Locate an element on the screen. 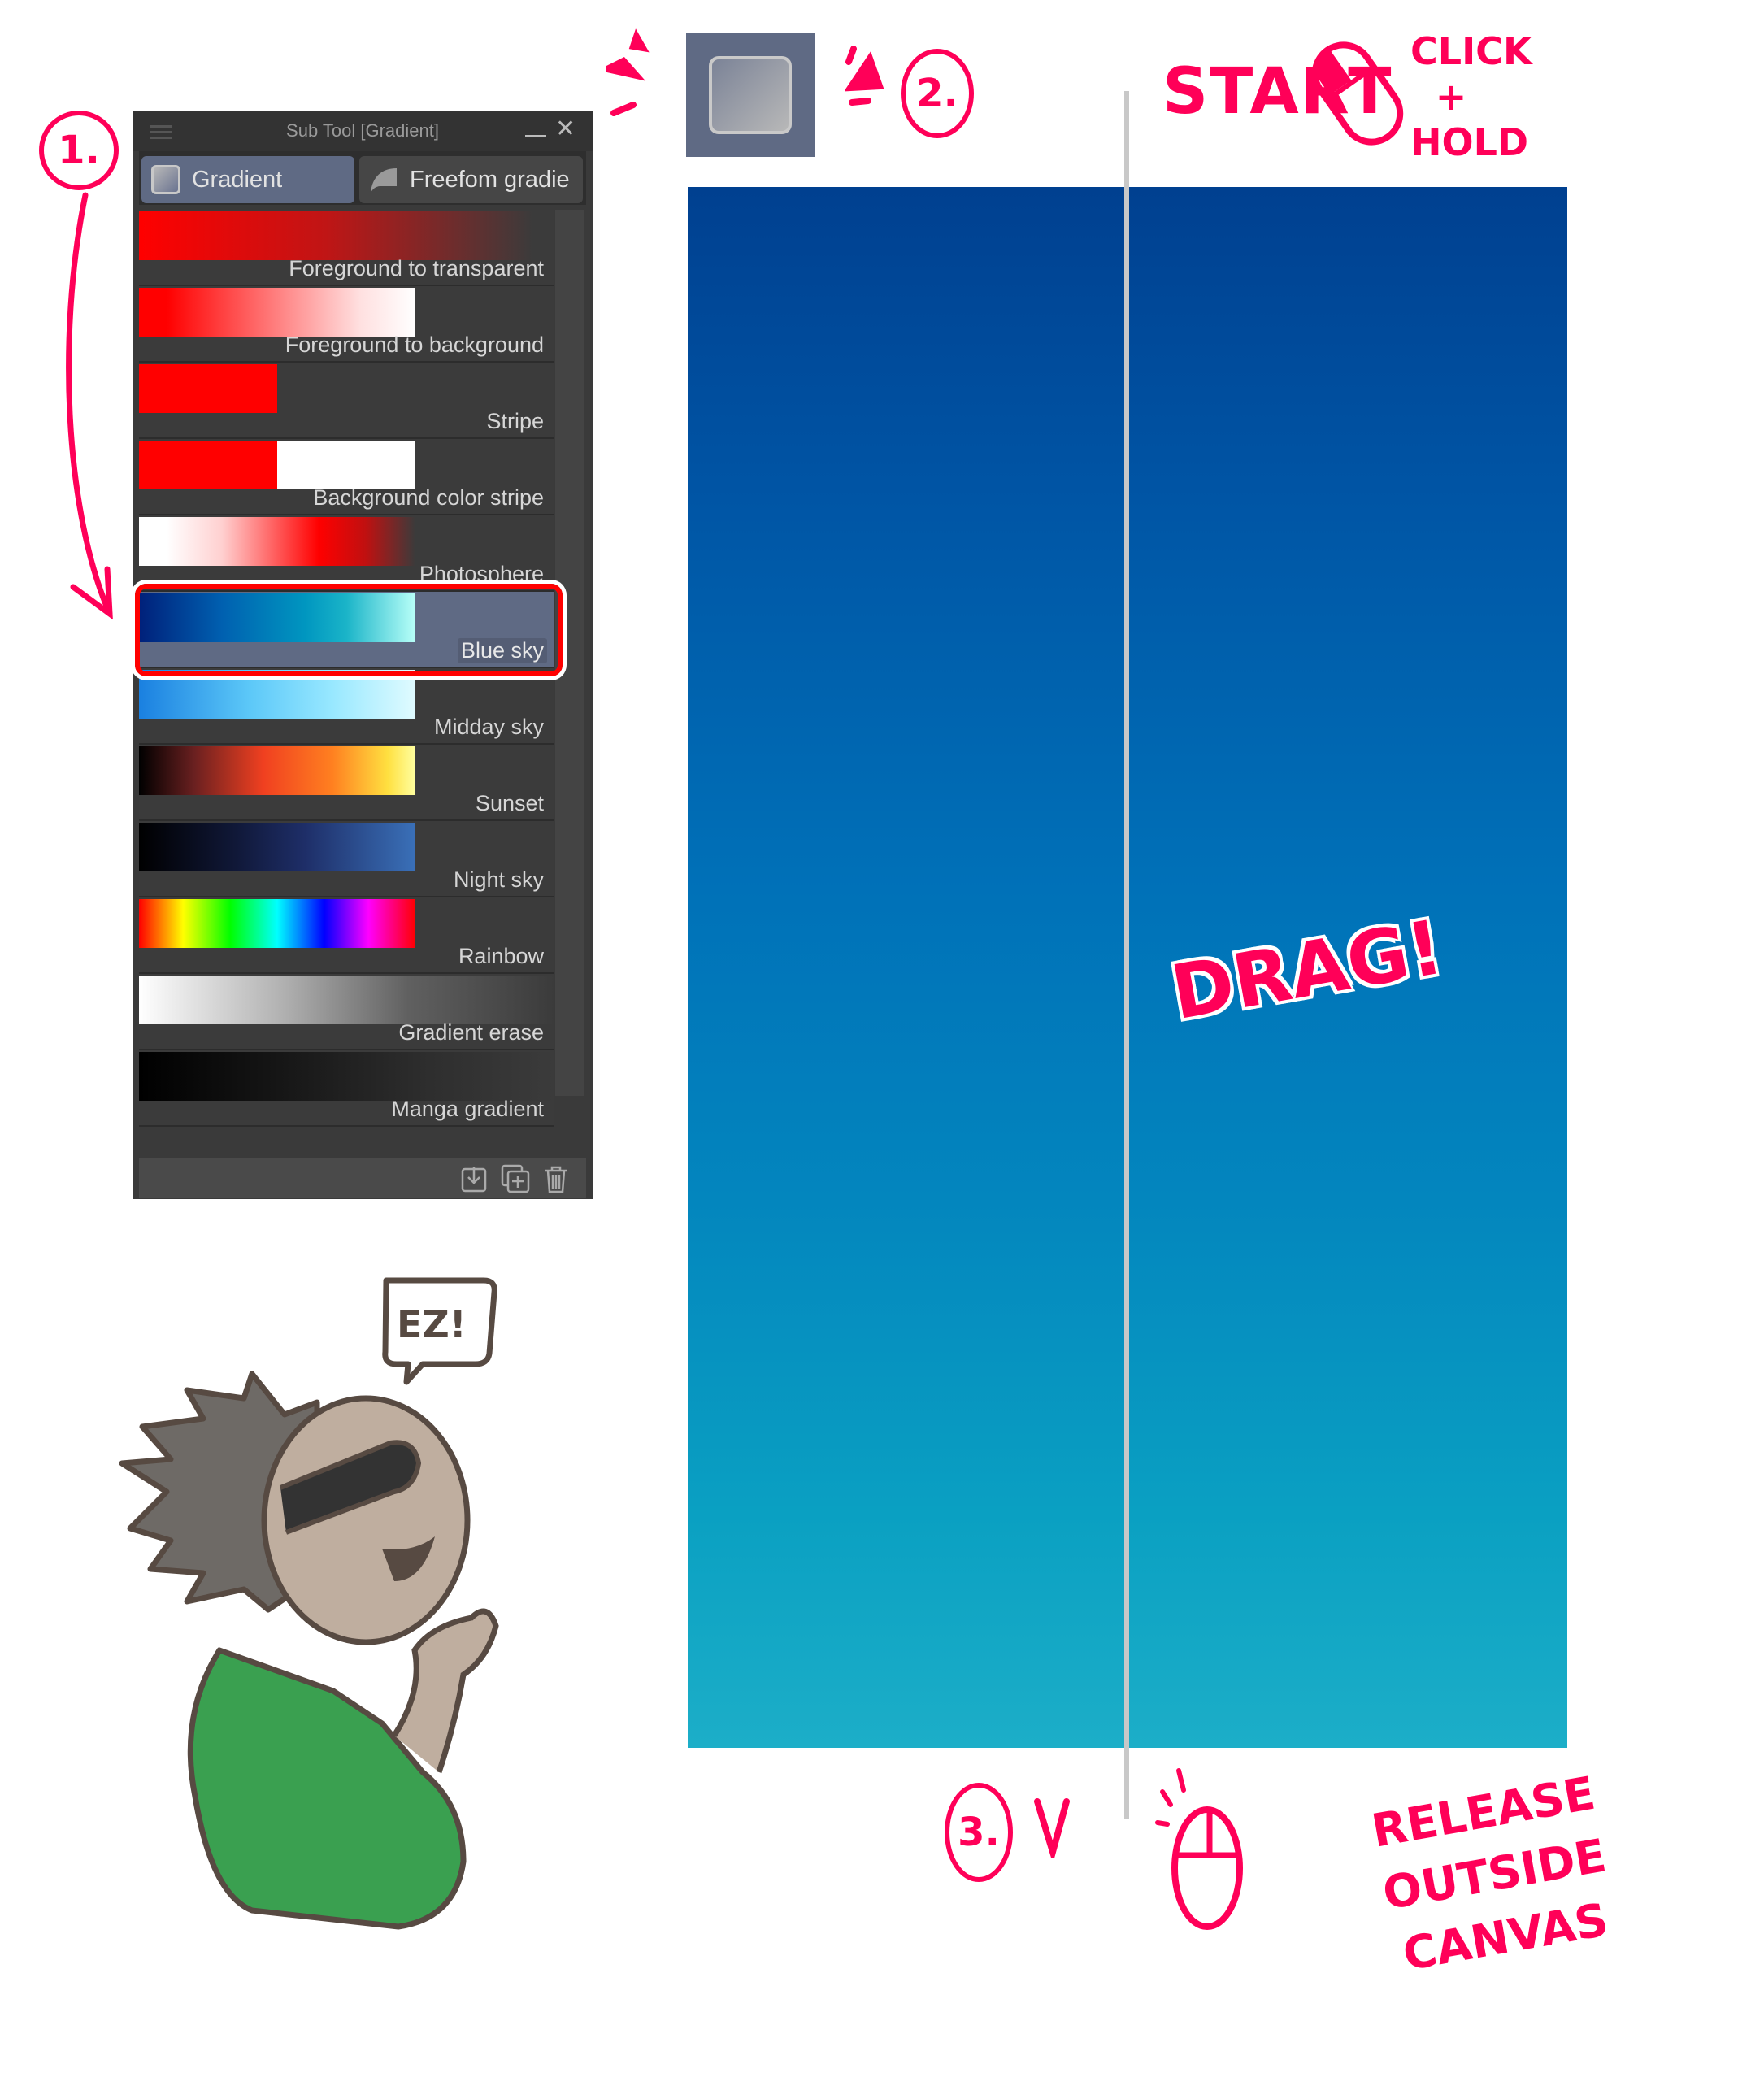  gradient-preset-item: Foreground to background is located at coordinates (346, 324).